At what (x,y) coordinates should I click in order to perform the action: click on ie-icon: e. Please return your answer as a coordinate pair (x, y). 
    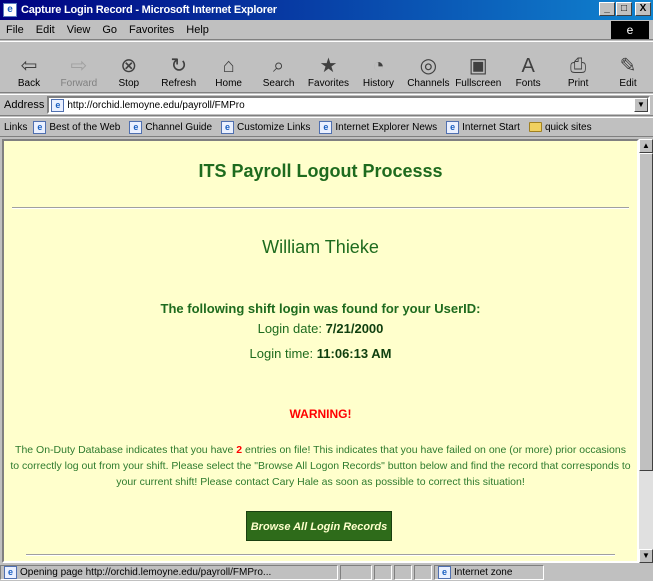
    Looking at the image, I should click on (10, 10).